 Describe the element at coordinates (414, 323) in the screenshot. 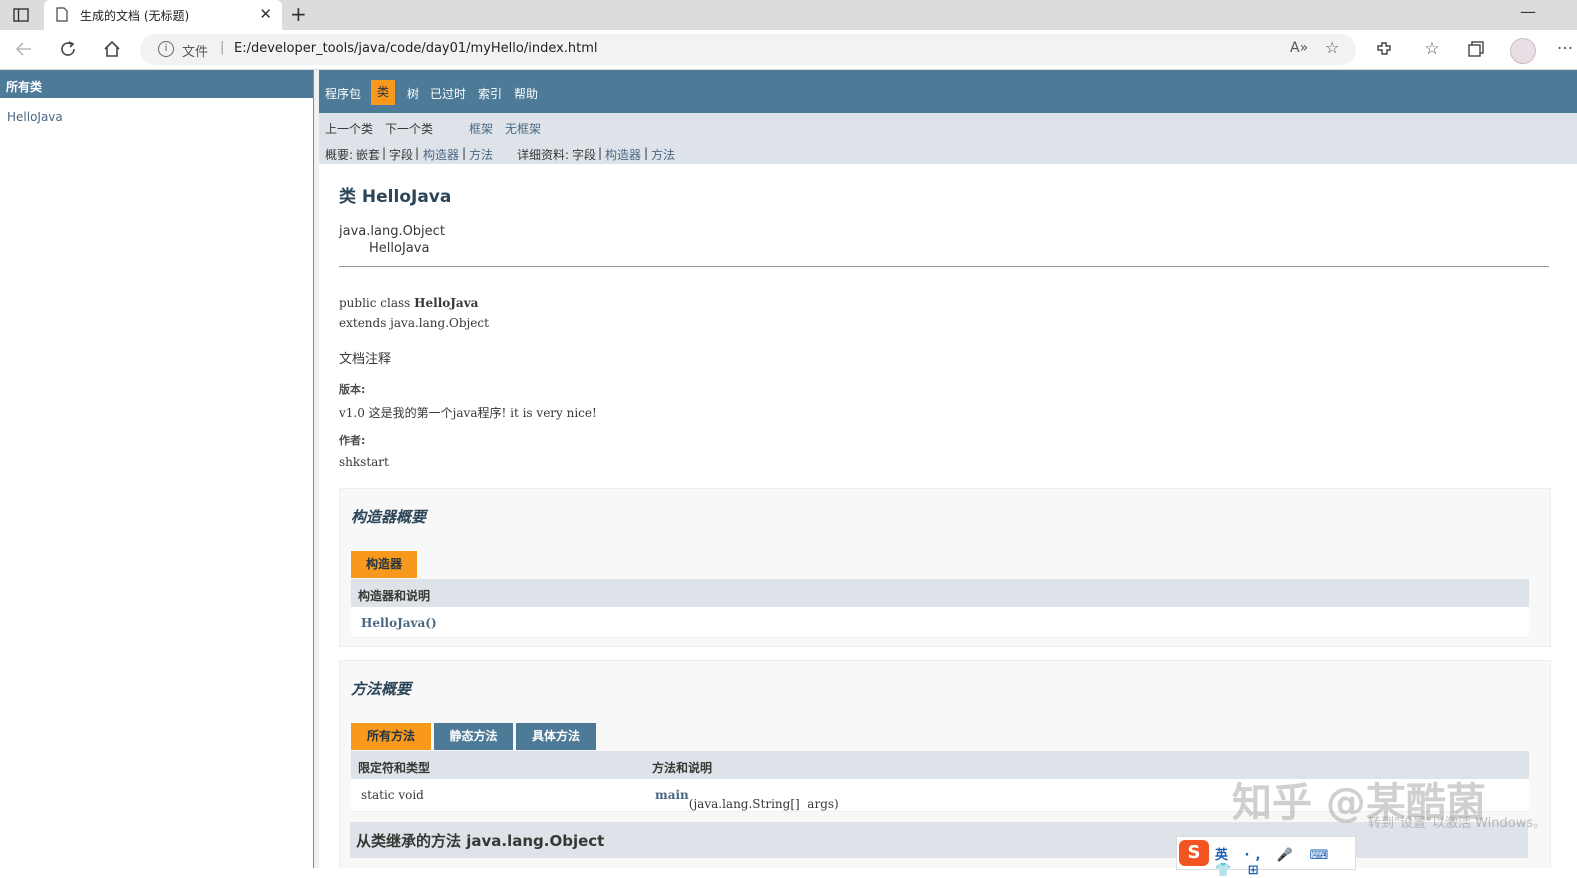

I see `class-extends: extends java.lang.Object` at that location.